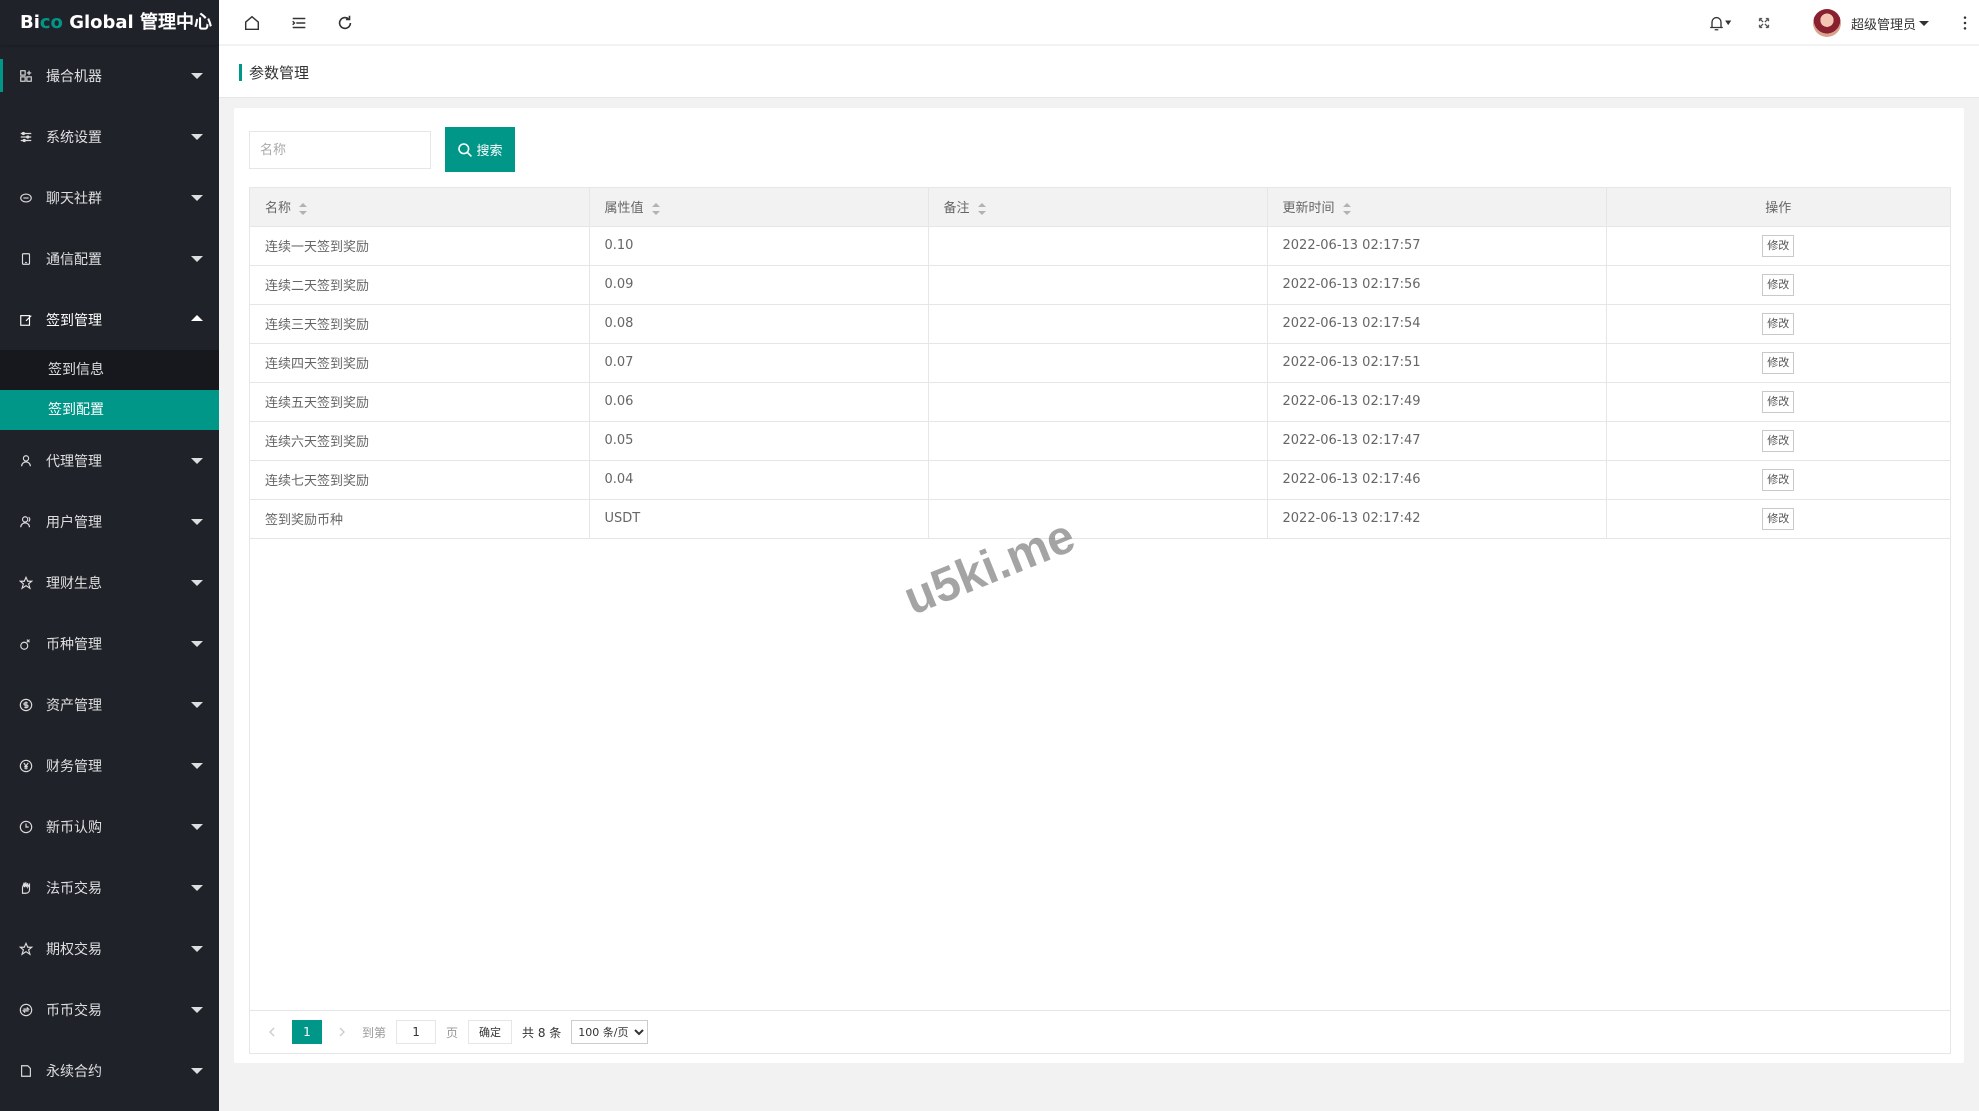 The width and height of the screenshot is (1979, 1111). What do you see at coordinates (74, 1071) in the screenshot?
I see `sidebar-item-label: 永续合约` at bounding box center [74, 1071].